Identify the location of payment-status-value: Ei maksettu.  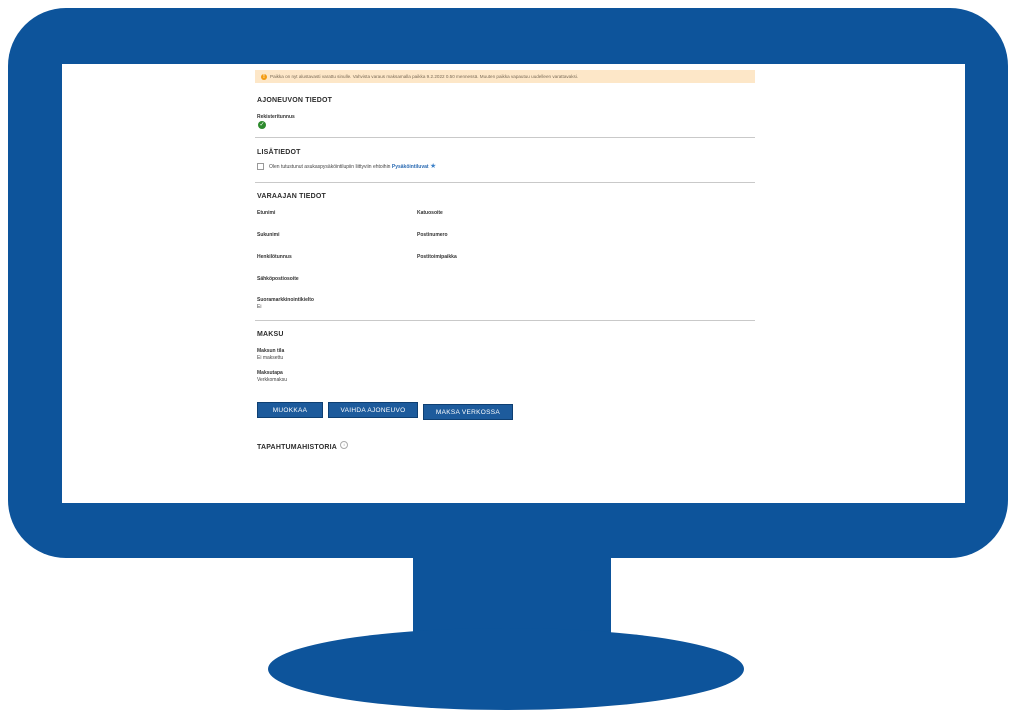
(270, 358).